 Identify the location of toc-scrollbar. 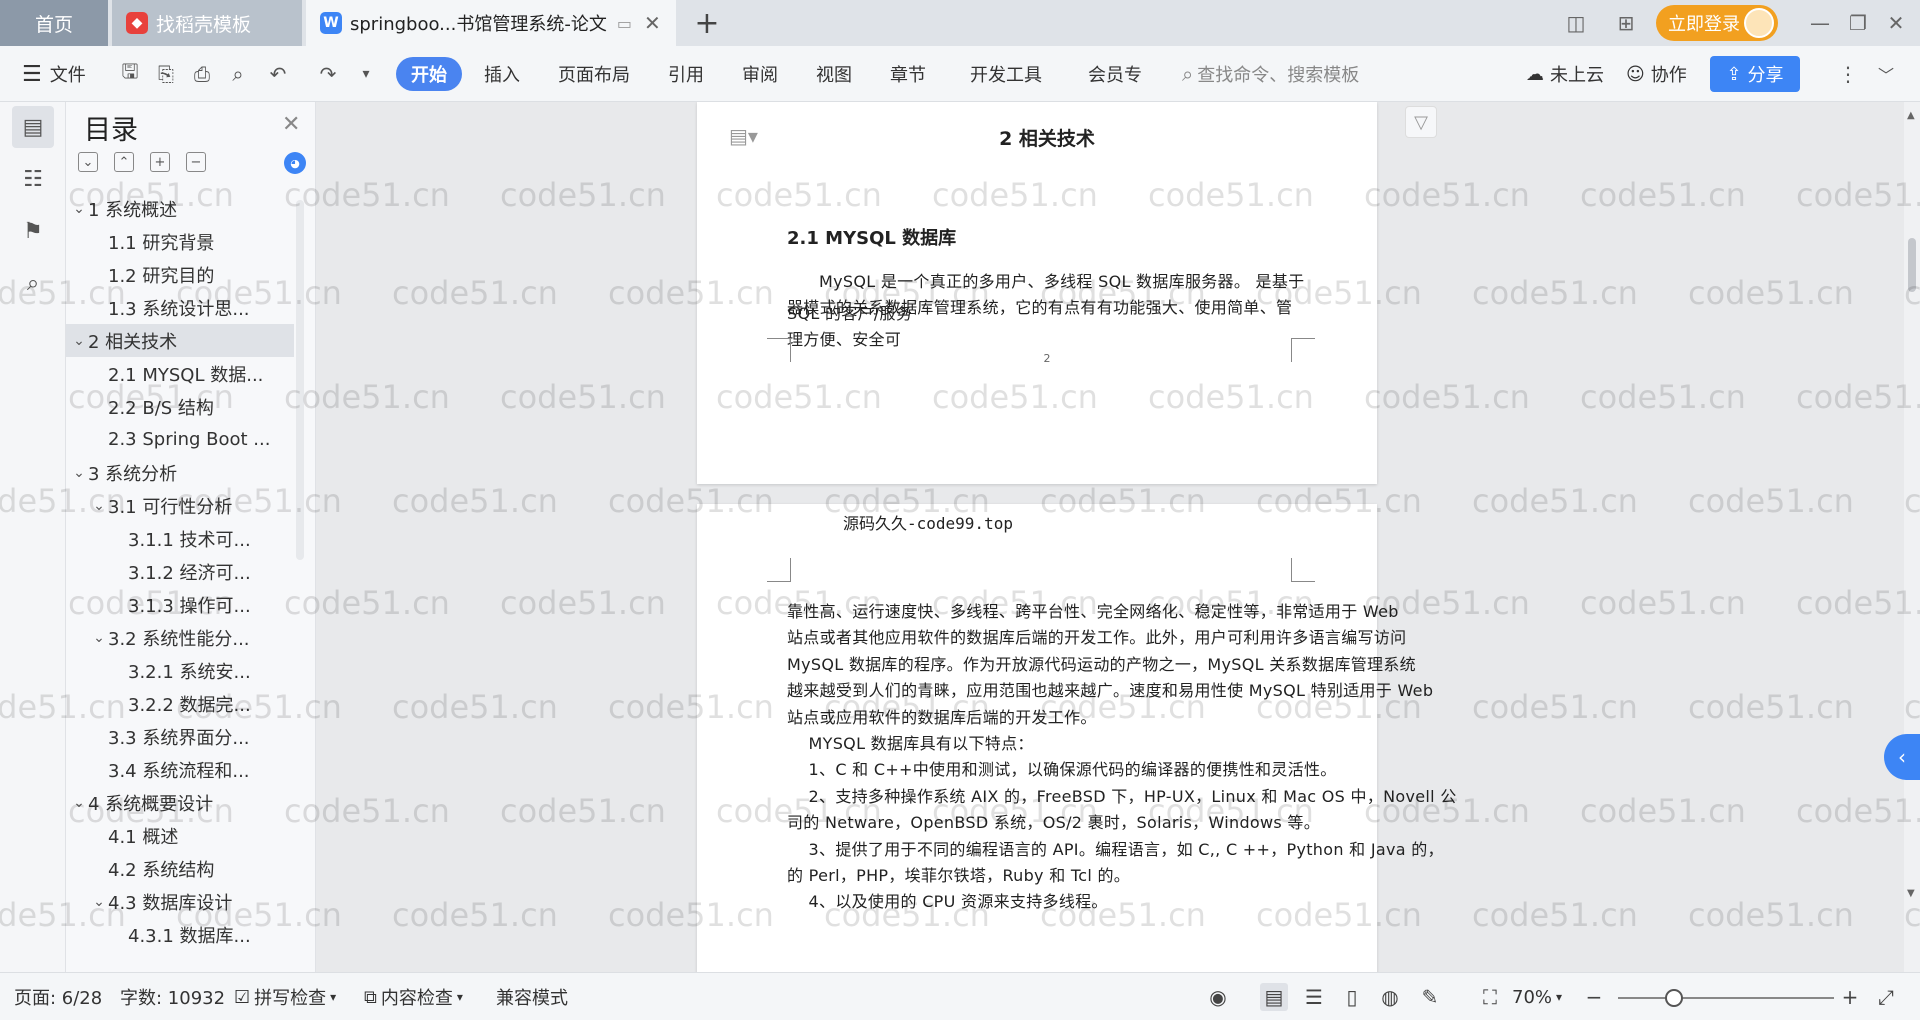
(300, 380).